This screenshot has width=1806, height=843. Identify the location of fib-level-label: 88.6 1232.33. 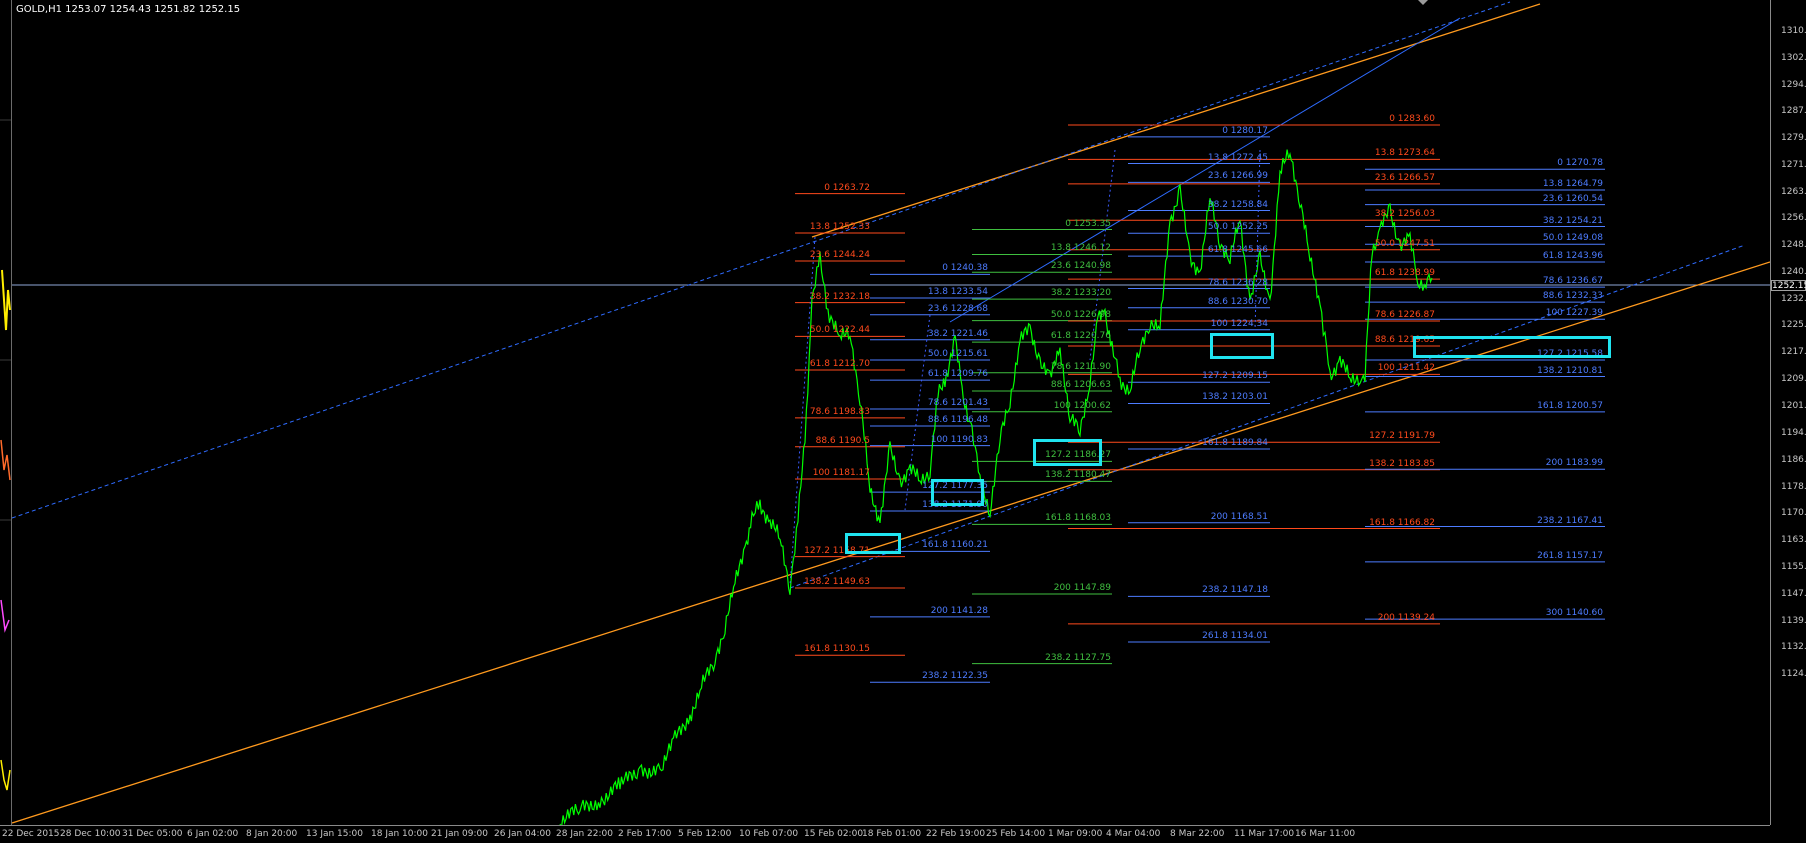
(1572, 296).